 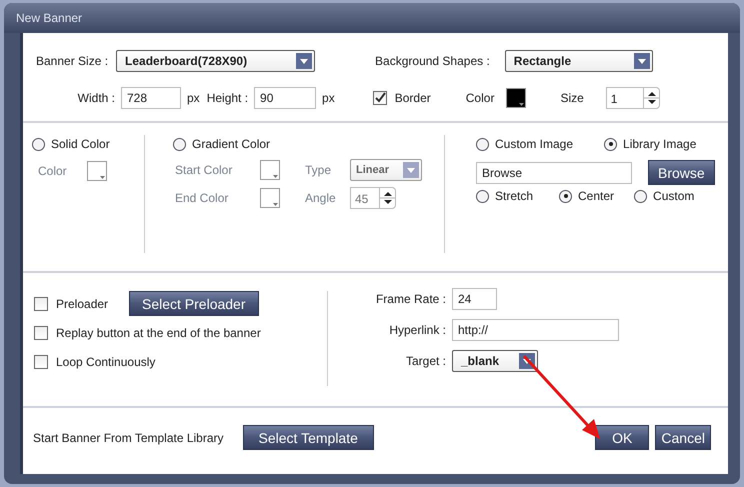 I want to click on input-field: 728, so click(x=151, y=98).